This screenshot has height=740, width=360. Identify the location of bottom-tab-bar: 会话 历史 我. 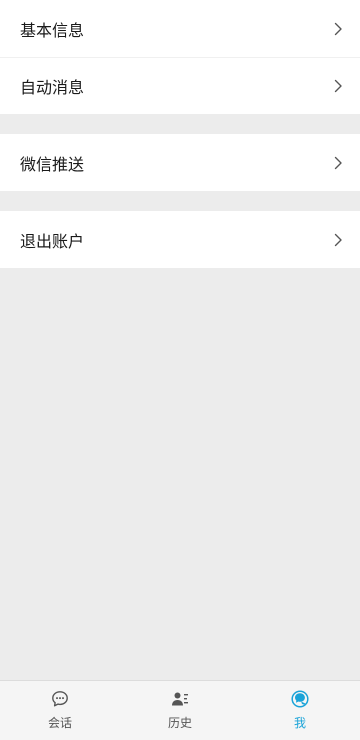
(180, 710).